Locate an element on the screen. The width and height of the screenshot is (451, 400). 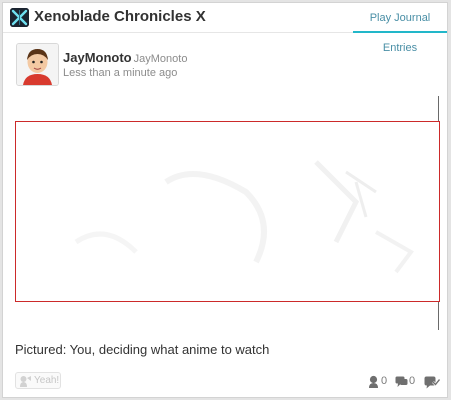
yeah-label: Yeah! is located at coordinates (47, 380).